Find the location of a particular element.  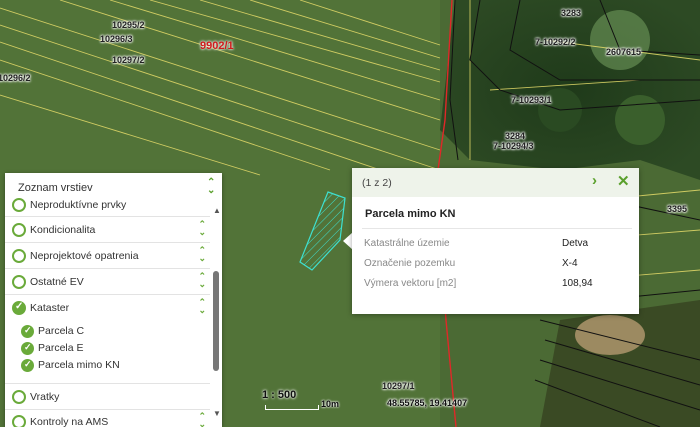

scroll-down-arrow-icon: ▼ is located at coordinates (217, 413).